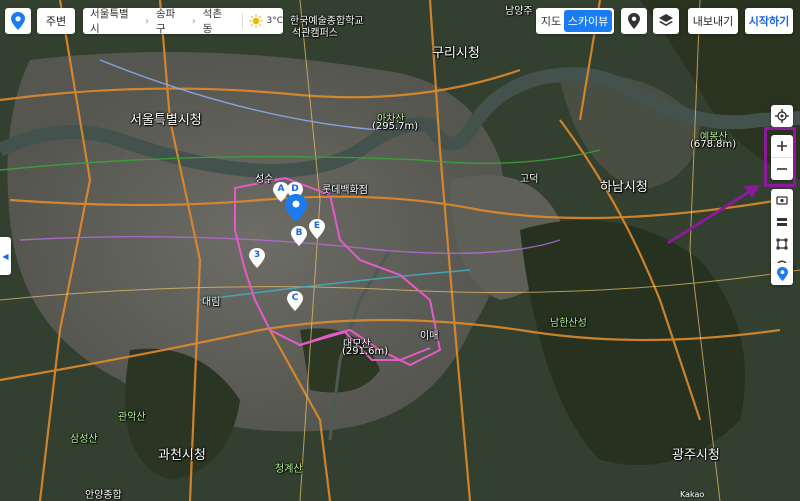  What do you see at coordinates (217, 21) in the screenshot?
I see `breadcrumb-dong: 석촌동` at bounding box center [217, 21].